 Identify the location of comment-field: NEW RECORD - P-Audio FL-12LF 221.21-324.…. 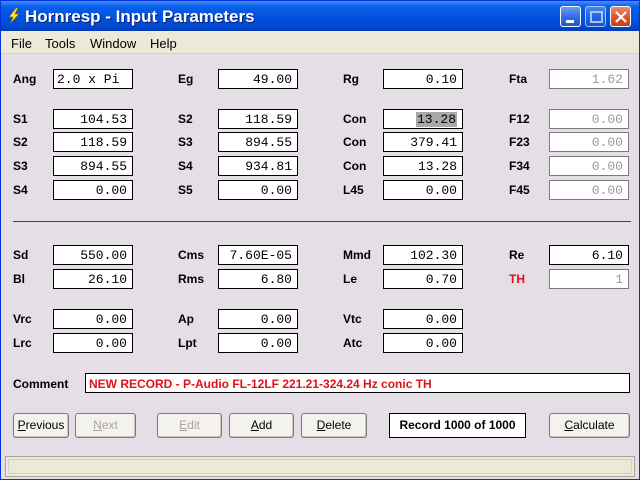
(357, 383).